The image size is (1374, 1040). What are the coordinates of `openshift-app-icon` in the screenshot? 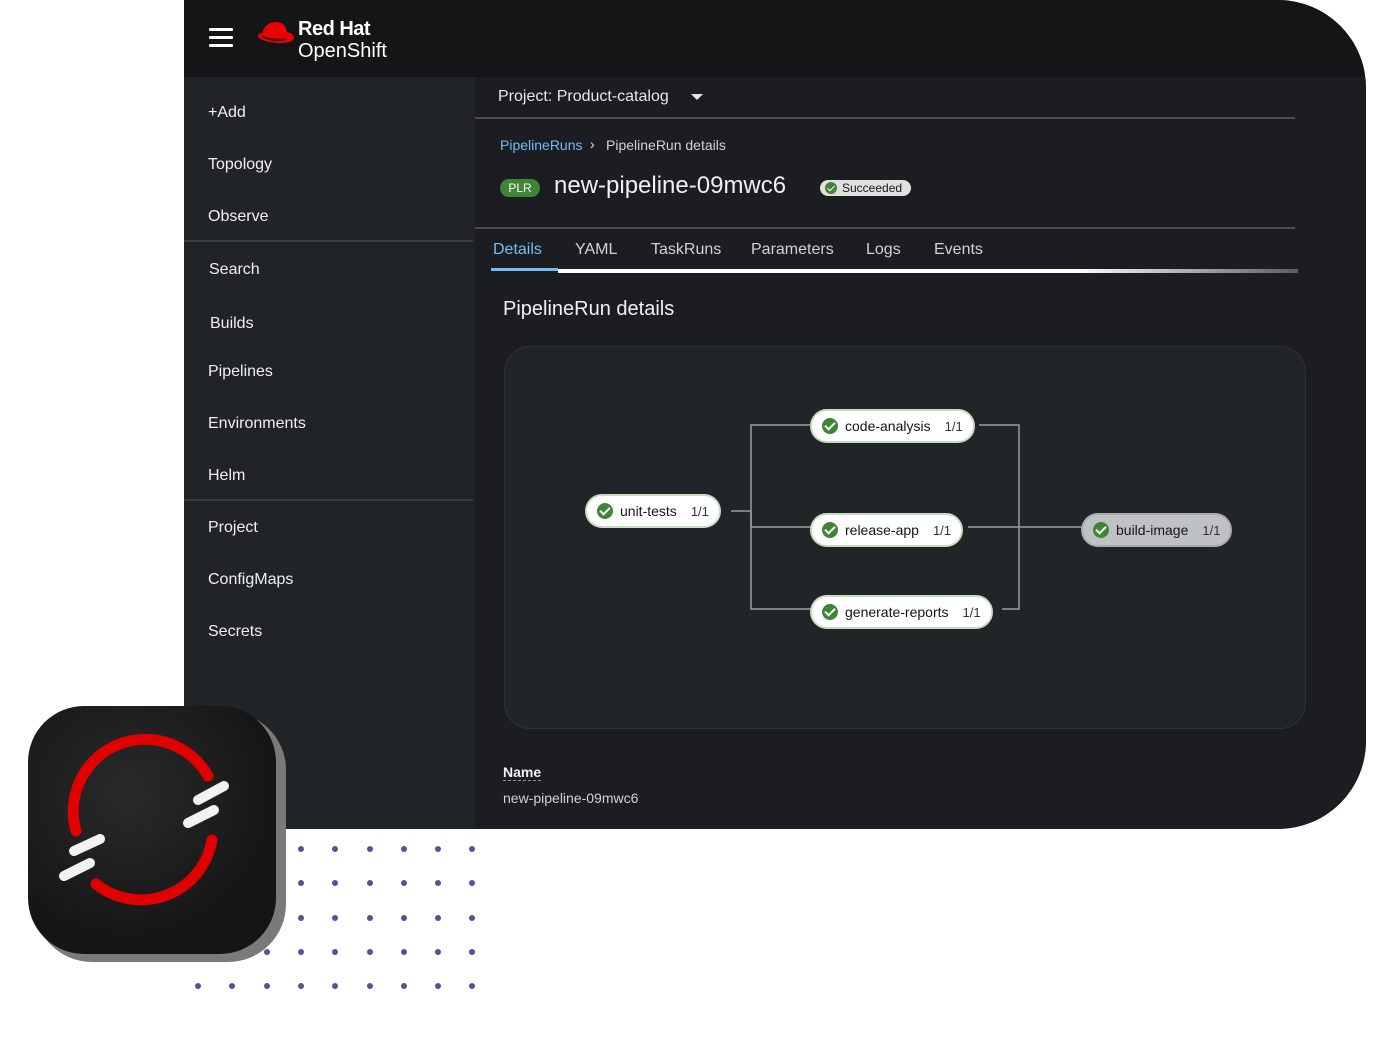 It's located at (157, 834).